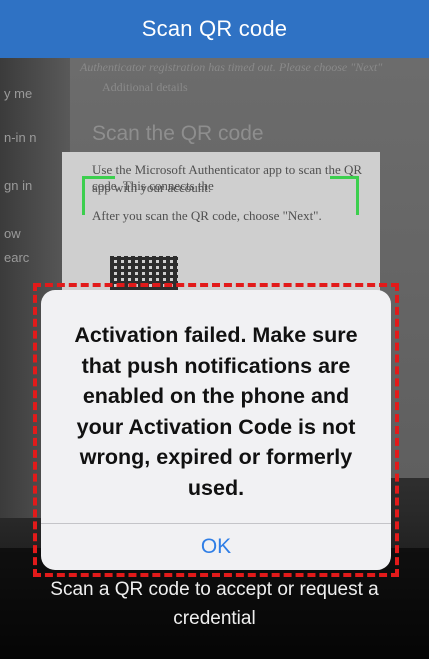 The height and width of the screenshot is (659, 429). Describe the element at coordinates (98, 195) in the screenshot. I see `scan-corner-top-left` at that location.